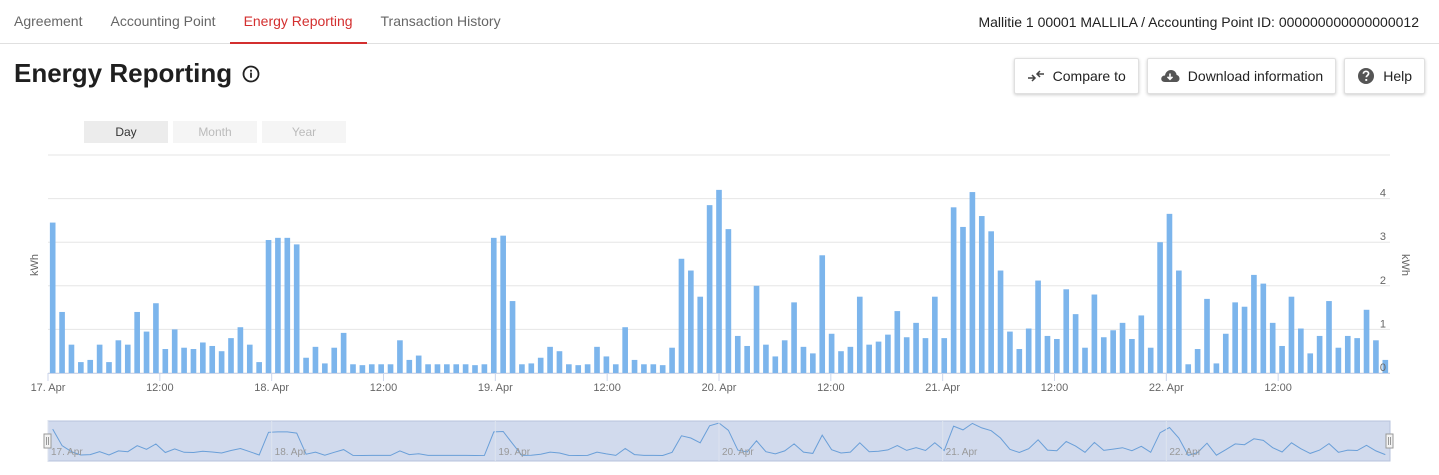  I want to click on navigator-handle-right, so click(1389, 441).